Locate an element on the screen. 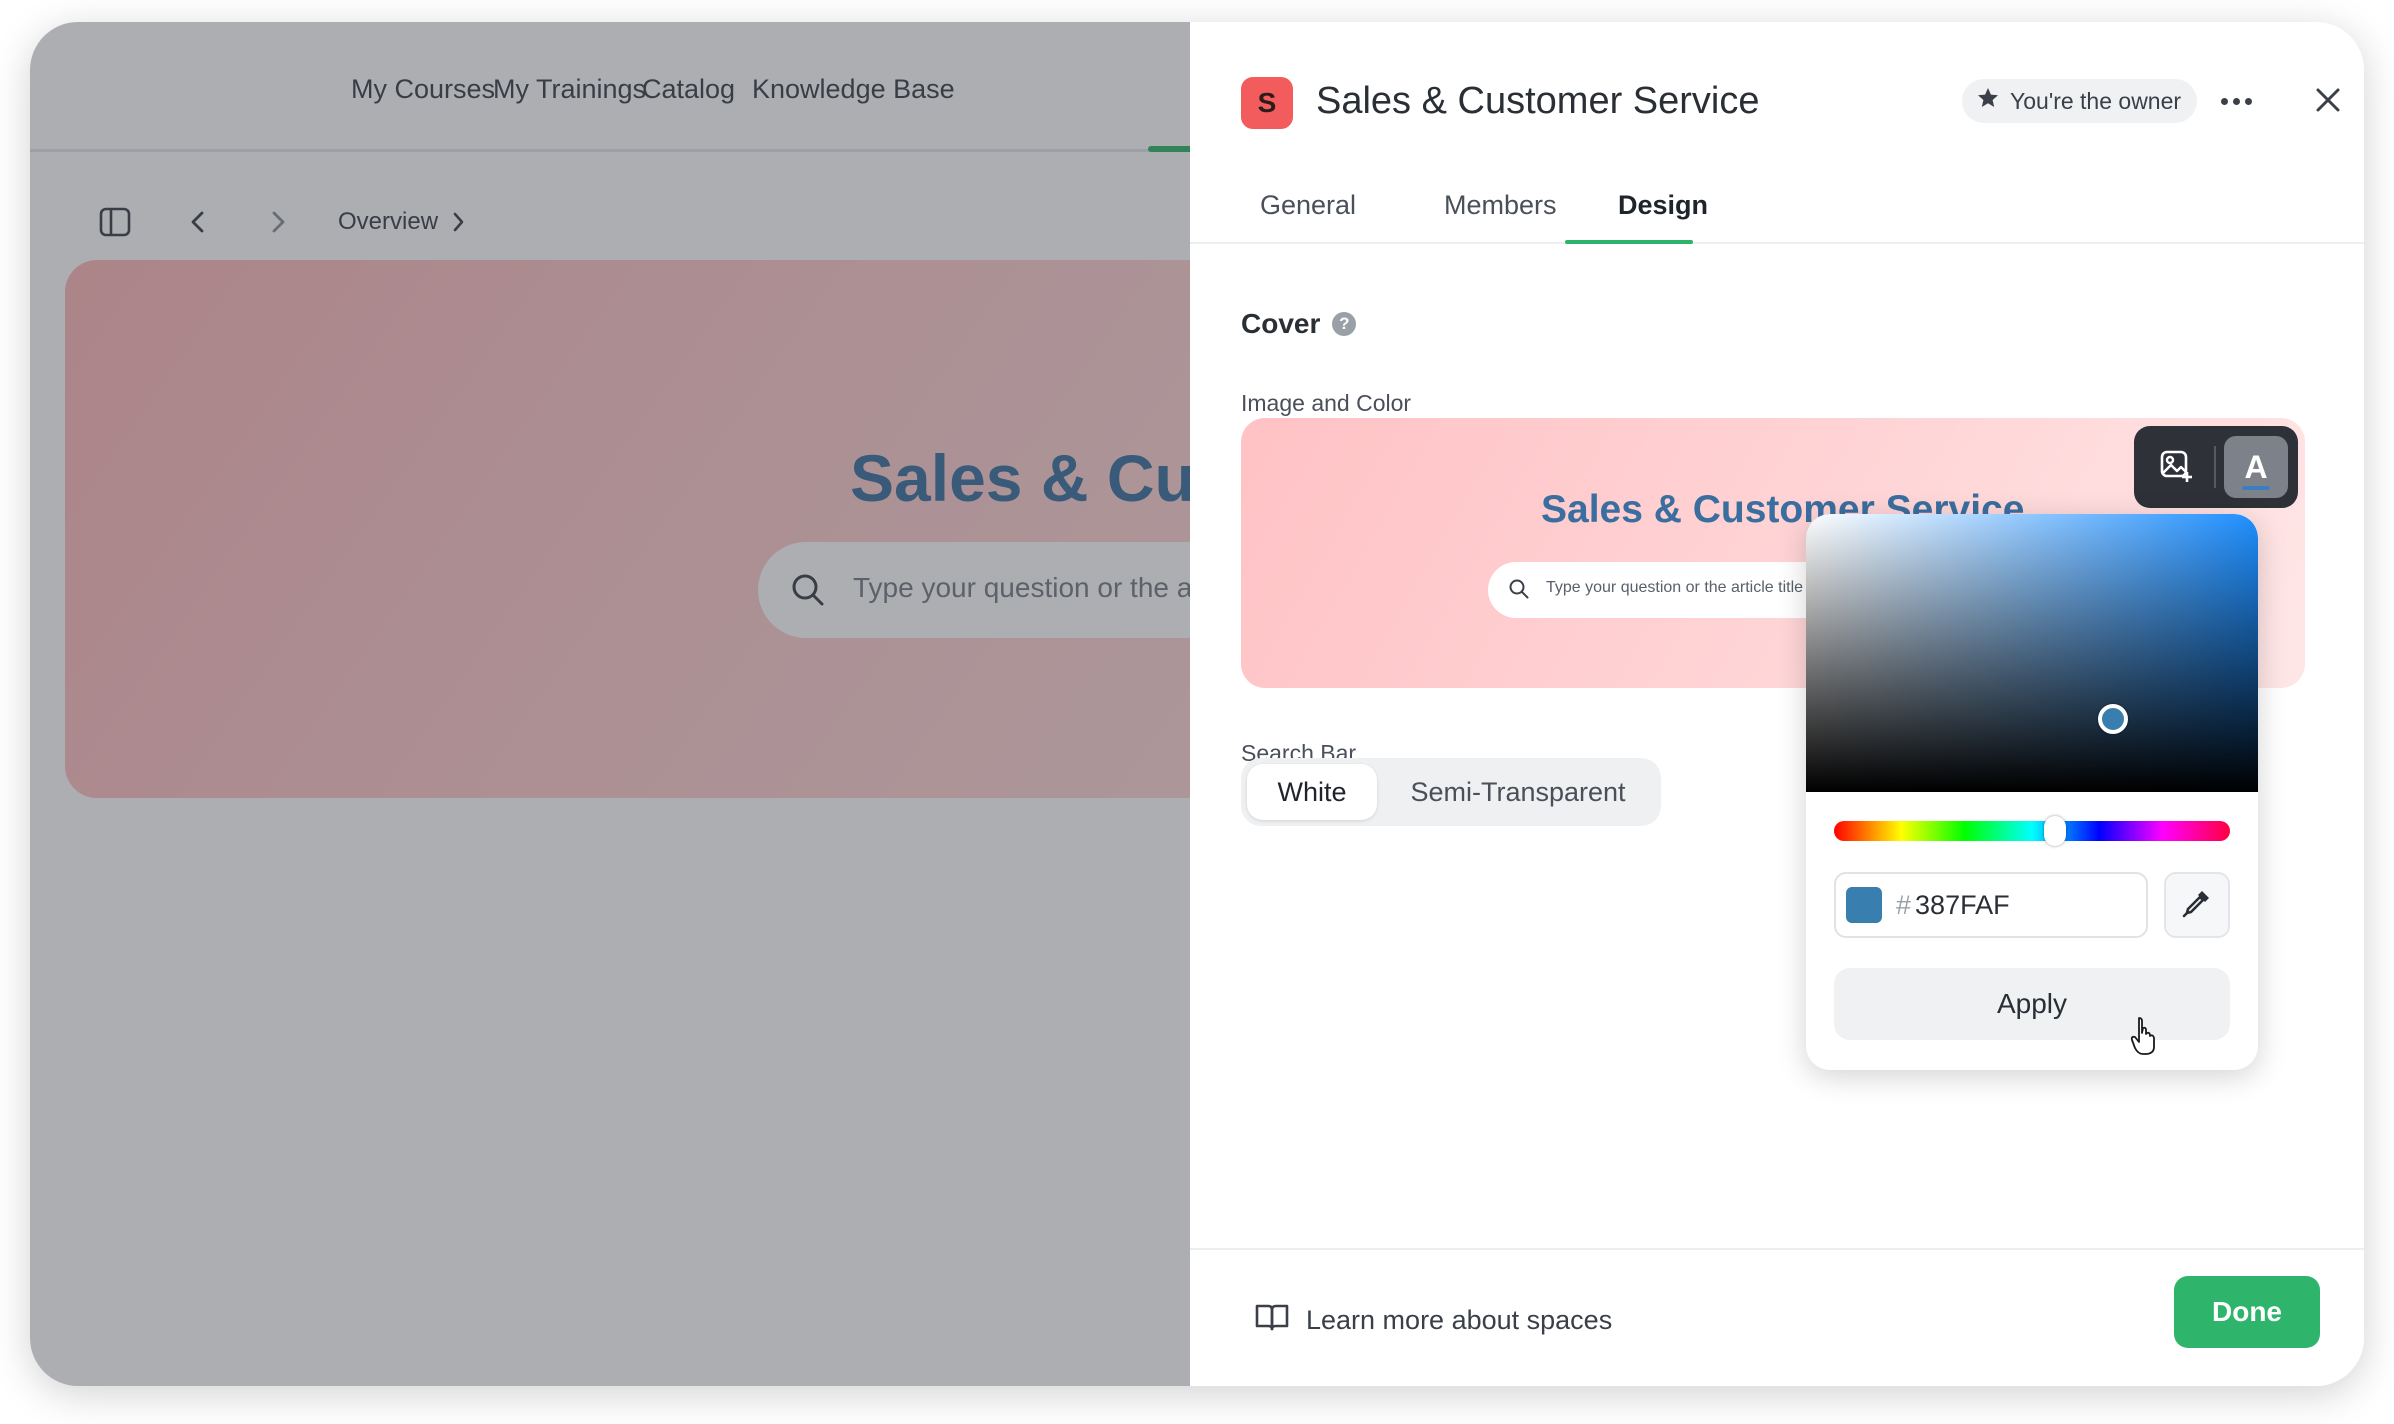  color-swatch is located at coordinates (1864, 905).